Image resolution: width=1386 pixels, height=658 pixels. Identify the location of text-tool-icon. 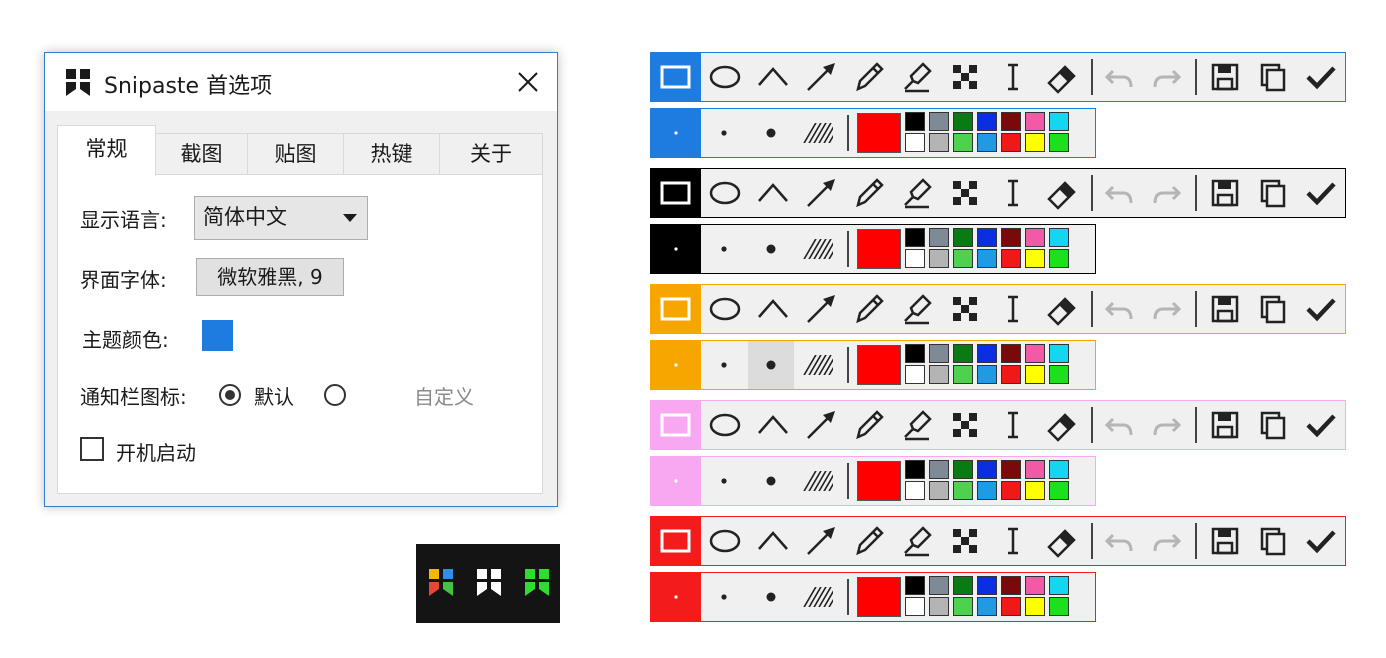
(1013, 193).